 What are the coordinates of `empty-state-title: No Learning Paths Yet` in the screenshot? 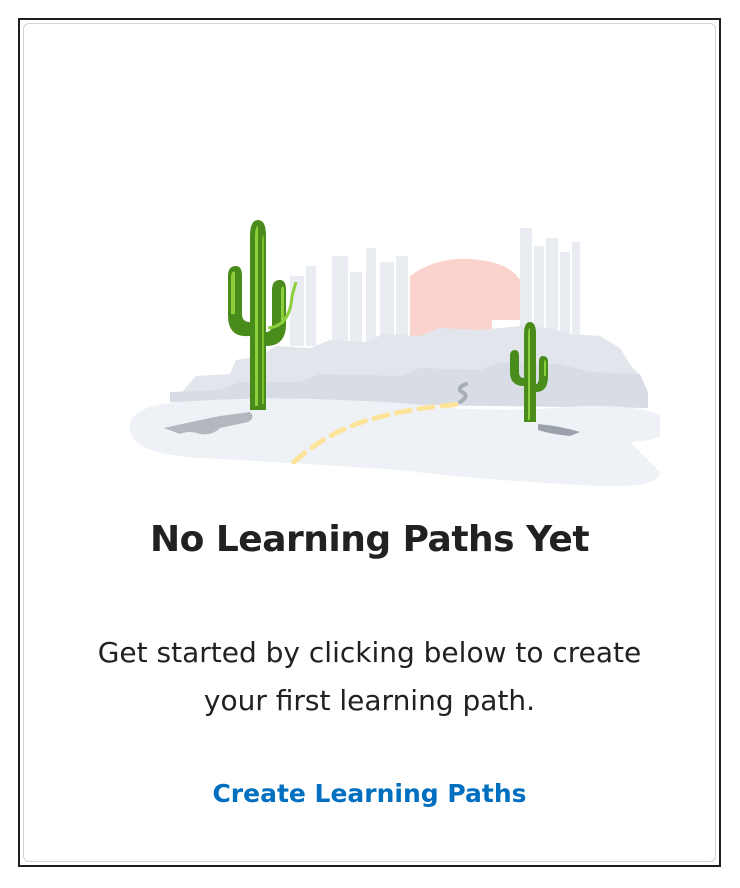 It's located at (369, 539).